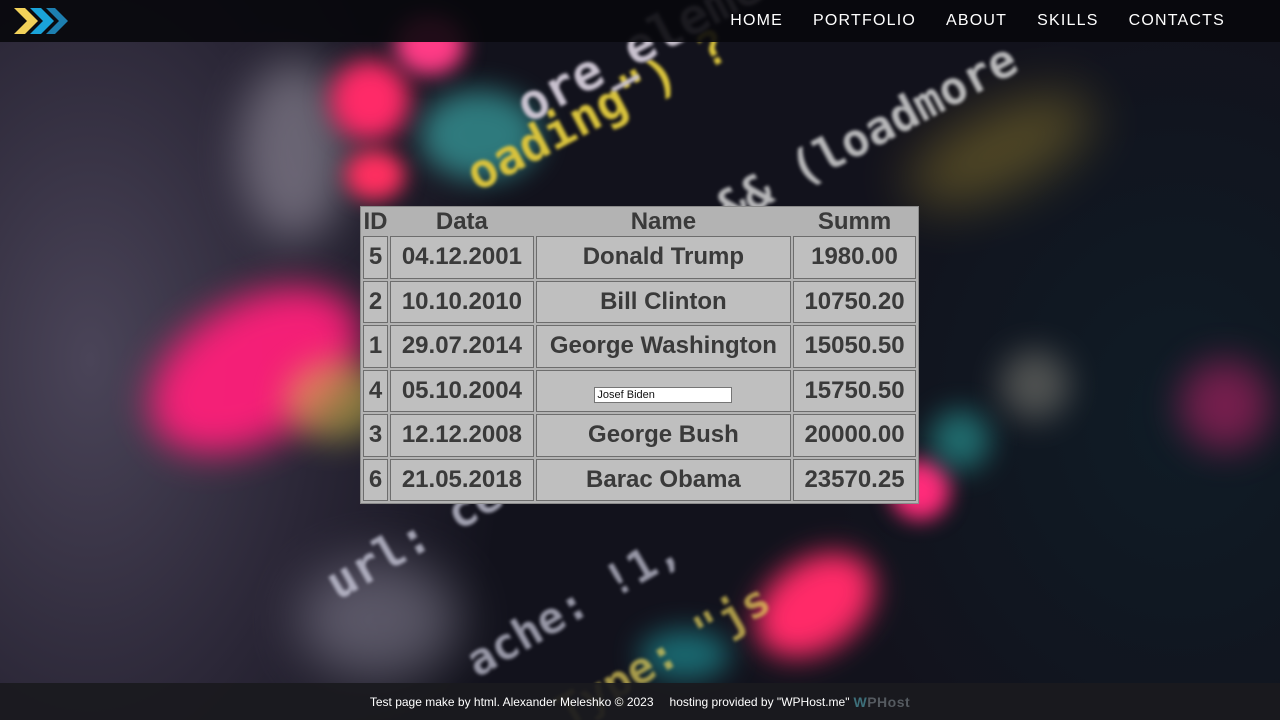  What do you see at coordinates (663, 394) in the screenshot?
I see `name-edit-input` at bounding box center [663, 394].